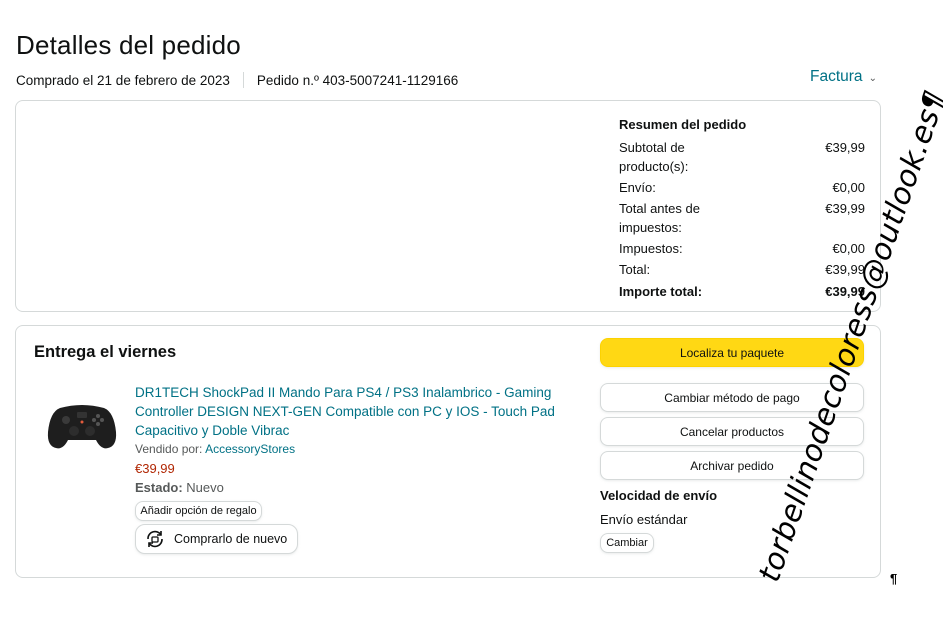  Describe the element at coordinates (683, 124) in the screenshot. I see `summary-heading: Resumen del pedido` at that location.